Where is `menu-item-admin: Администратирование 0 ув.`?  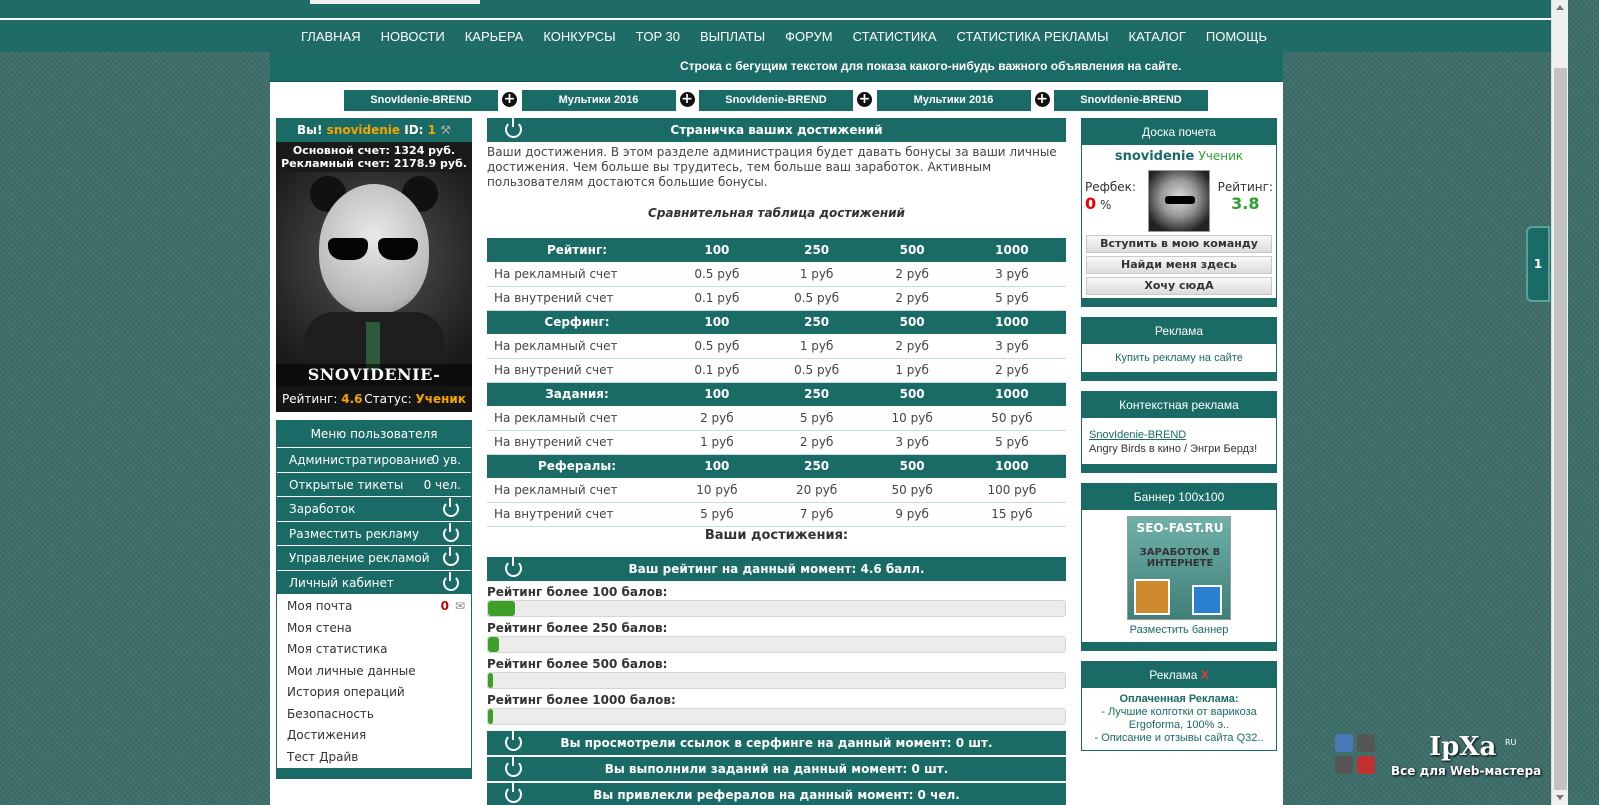 menu-item-admin: Администратирование 0 ув. is located at coordinates (374, 459).